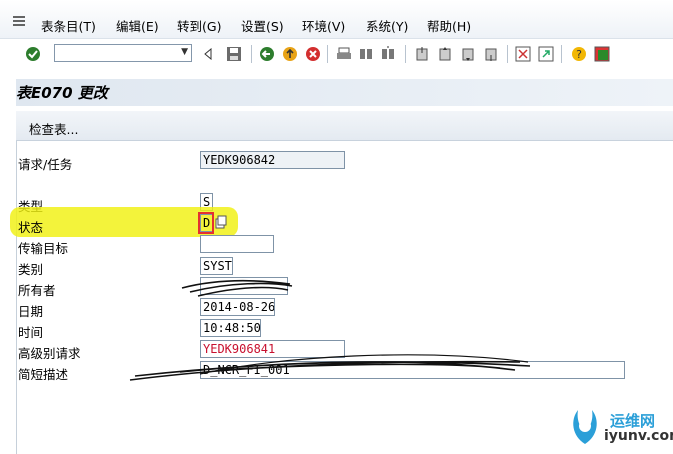 This screenshot has height=454, width=673. I want to click on print-icon, so click(344, 54).